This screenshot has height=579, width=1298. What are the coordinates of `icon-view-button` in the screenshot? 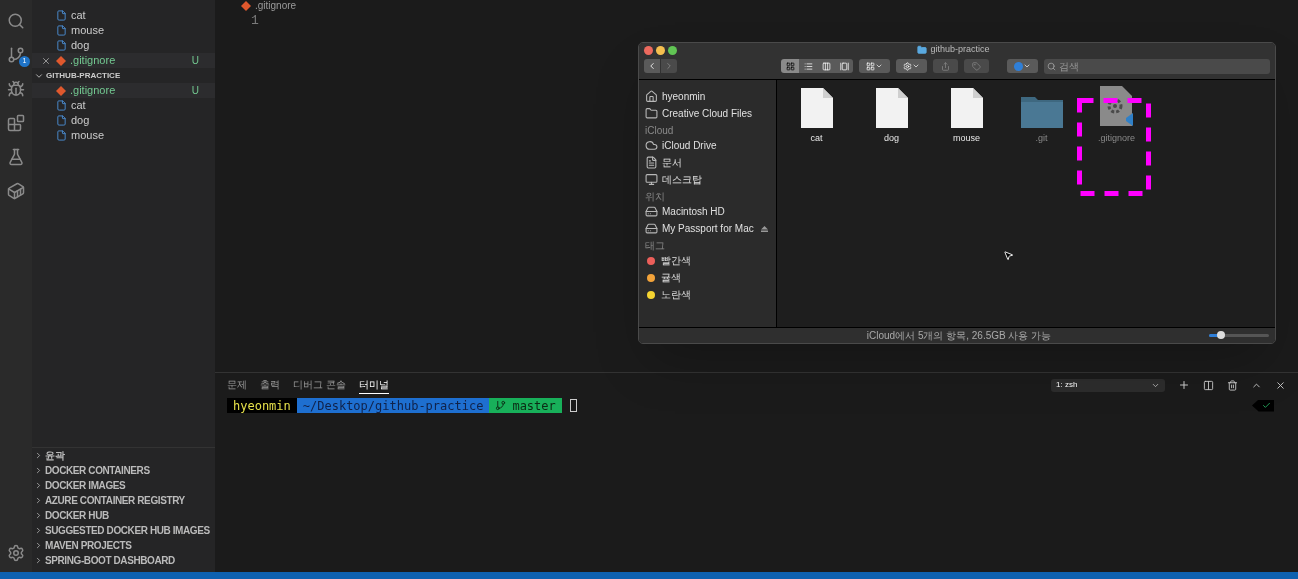 It's located at (790, 66).